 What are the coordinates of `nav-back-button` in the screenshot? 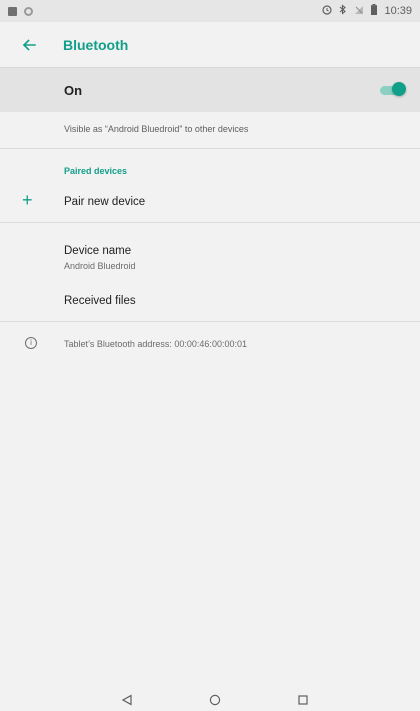 It's located at (127, 700).